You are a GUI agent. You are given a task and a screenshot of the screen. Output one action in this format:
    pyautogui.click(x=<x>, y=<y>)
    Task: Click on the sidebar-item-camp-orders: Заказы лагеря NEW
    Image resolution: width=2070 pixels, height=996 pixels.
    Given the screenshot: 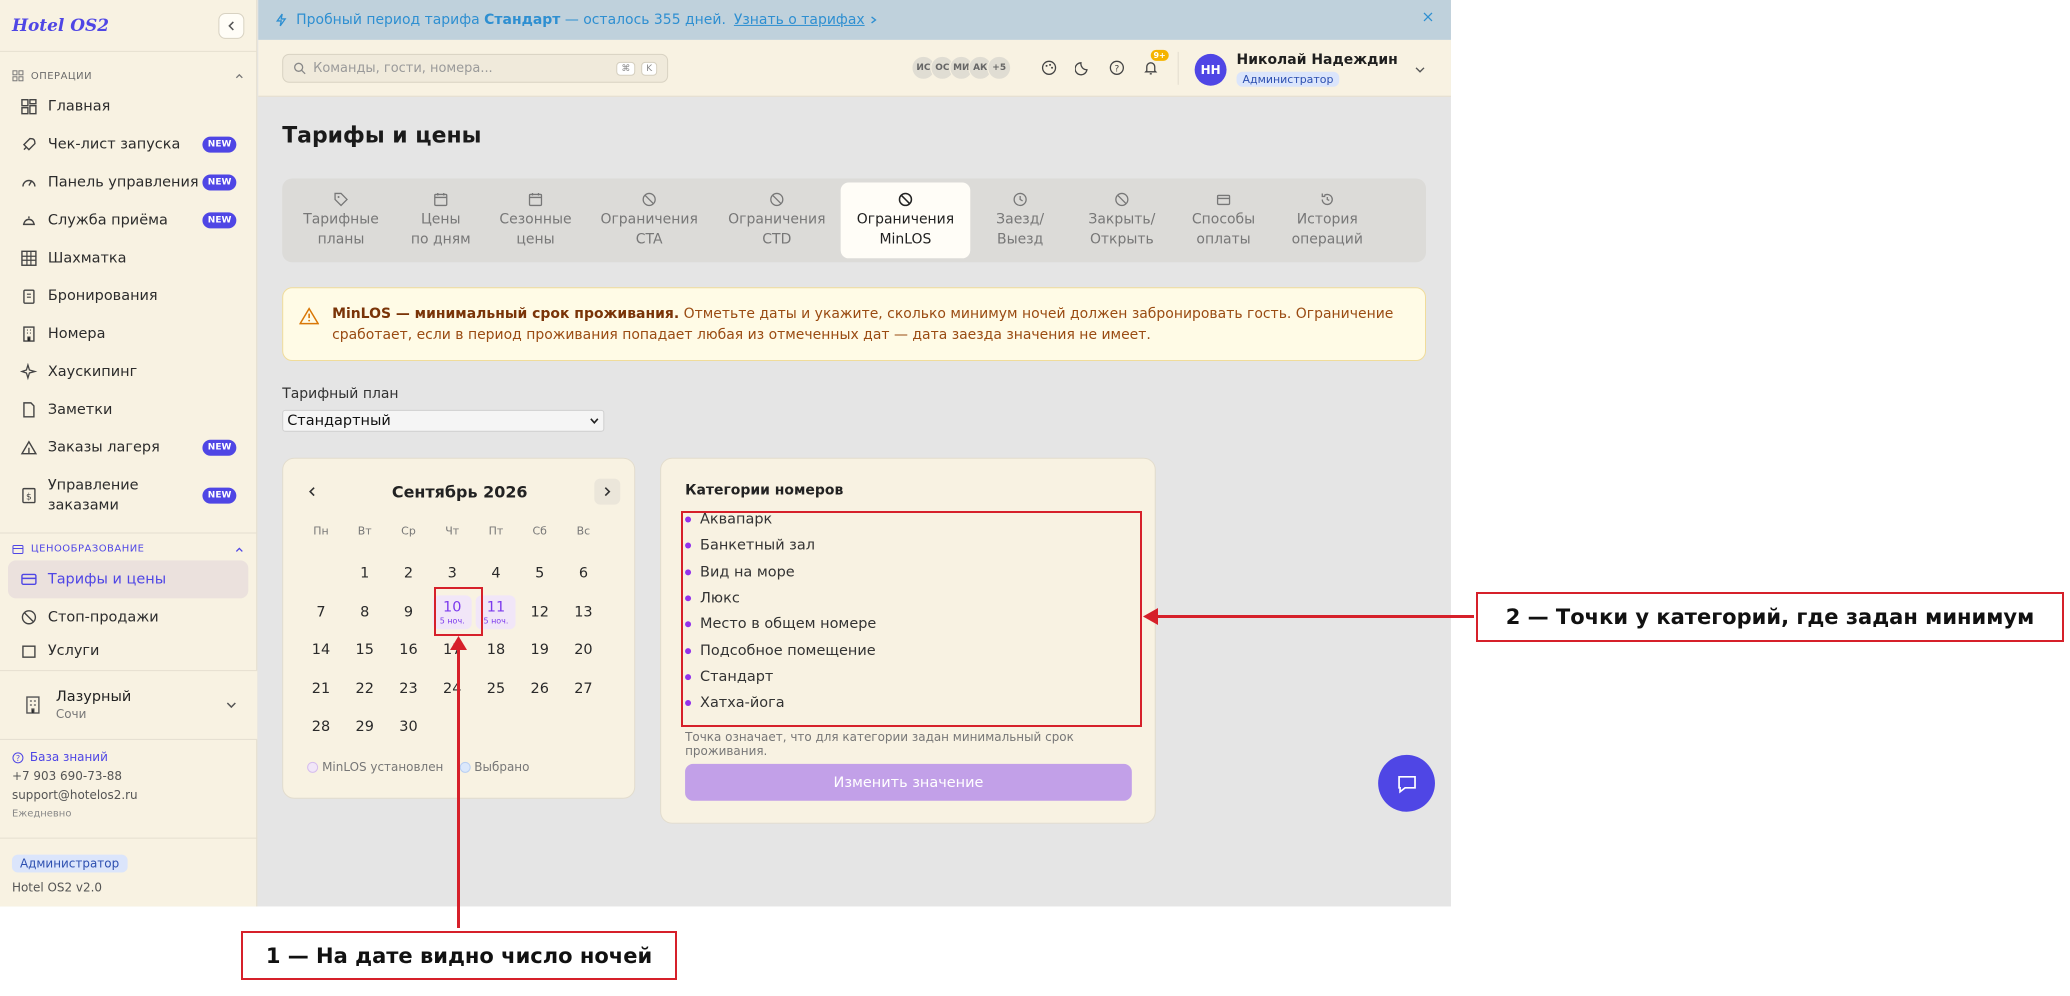 What is the action you would take?
    pyautogui.click(x=128, y=448)
    